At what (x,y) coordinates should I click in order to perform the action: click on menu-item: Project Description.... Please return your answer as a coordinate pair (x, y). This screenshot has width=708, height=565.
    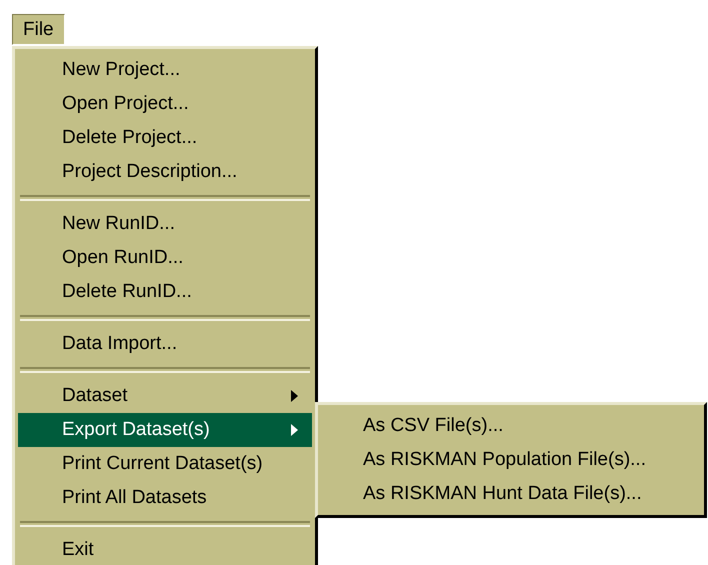
    Looking at the image, I should click on (165, 172).